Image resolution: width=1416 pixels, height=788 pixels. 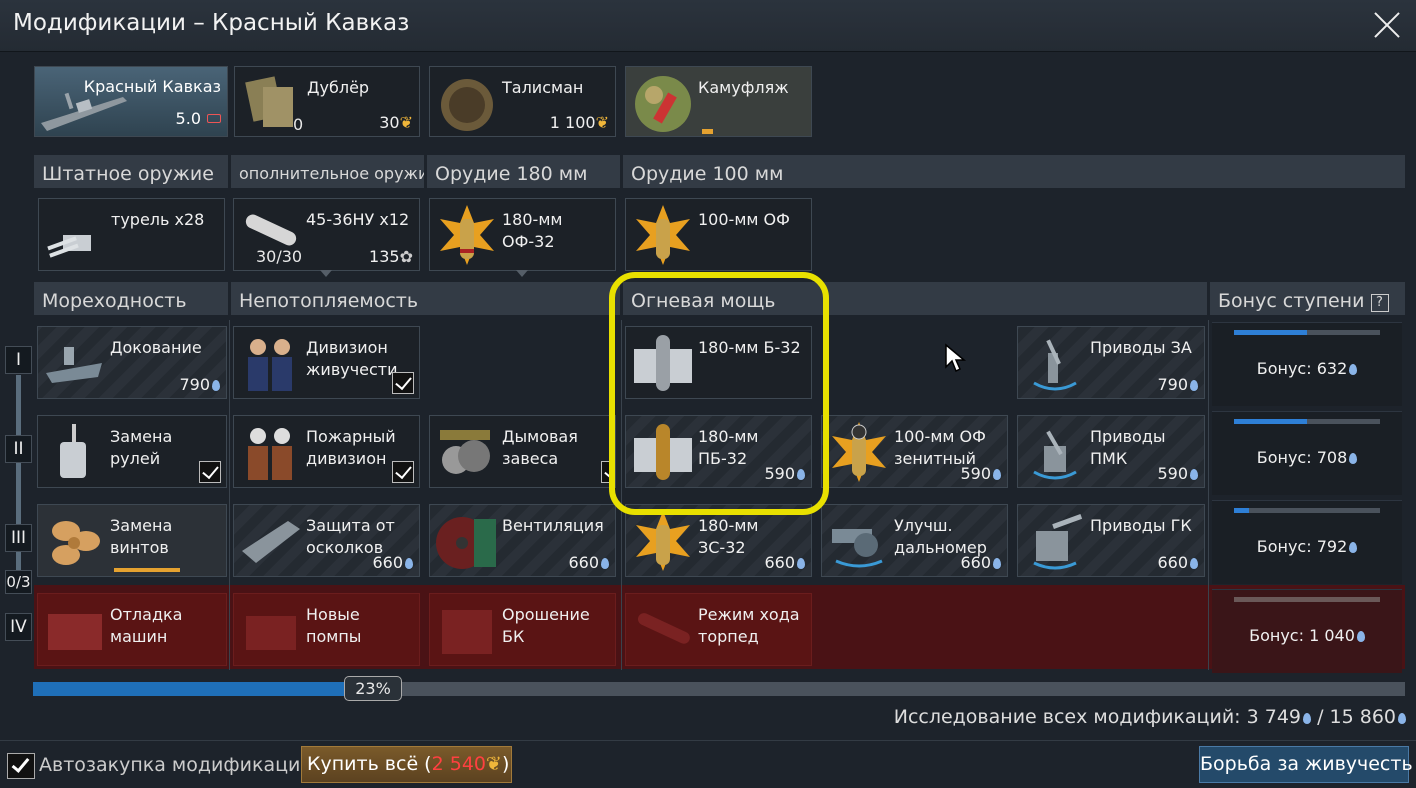 What do you see at coordinates (270, 454) in the screenshot?
I see `firefighters-icon` at bounding box center [270, 454].